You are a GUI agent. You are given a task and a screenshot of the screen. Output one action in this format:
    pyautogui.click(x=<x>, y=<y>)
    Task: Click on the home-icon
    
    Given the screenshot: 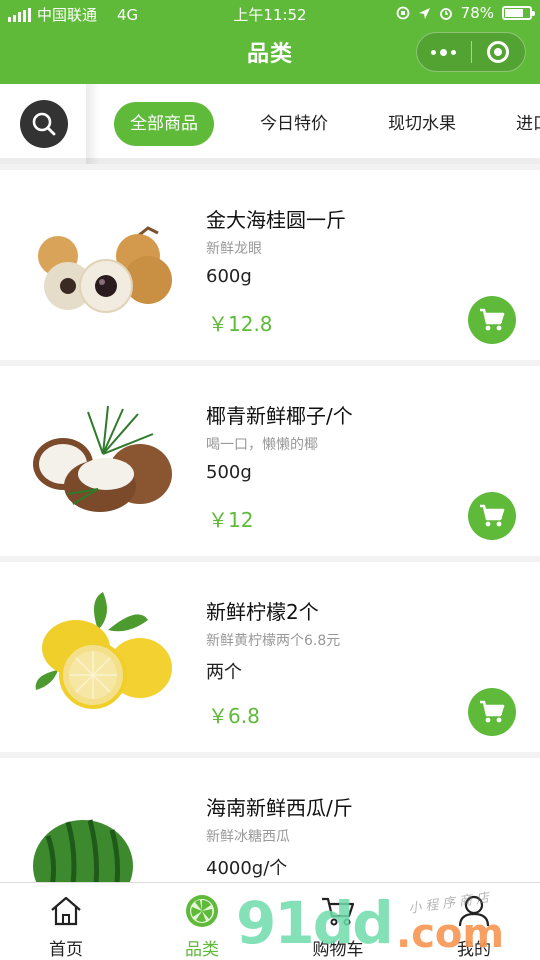 What is the action you would take?
    pyautogui.click(x=66, y=911)
    